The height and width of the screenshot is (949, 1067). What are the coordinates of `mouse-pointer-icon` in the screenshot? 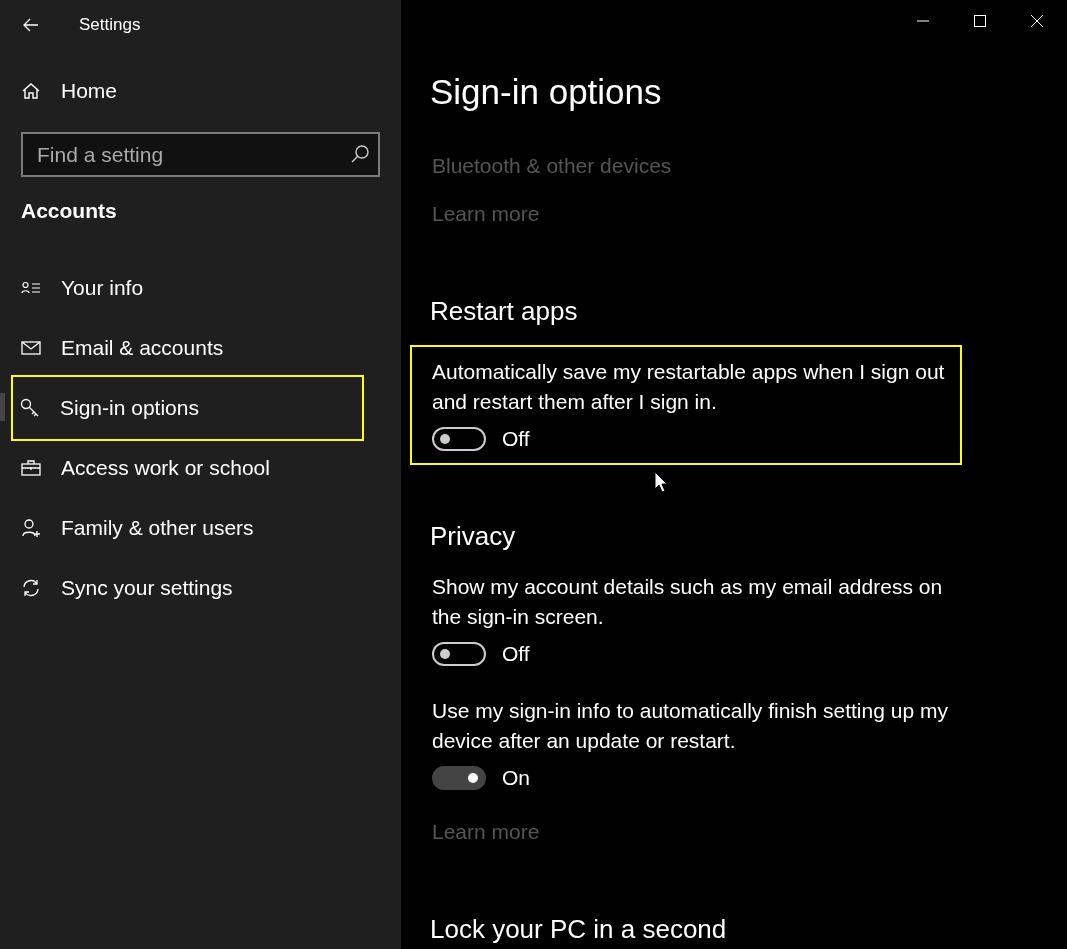 It's located at (661, 482).